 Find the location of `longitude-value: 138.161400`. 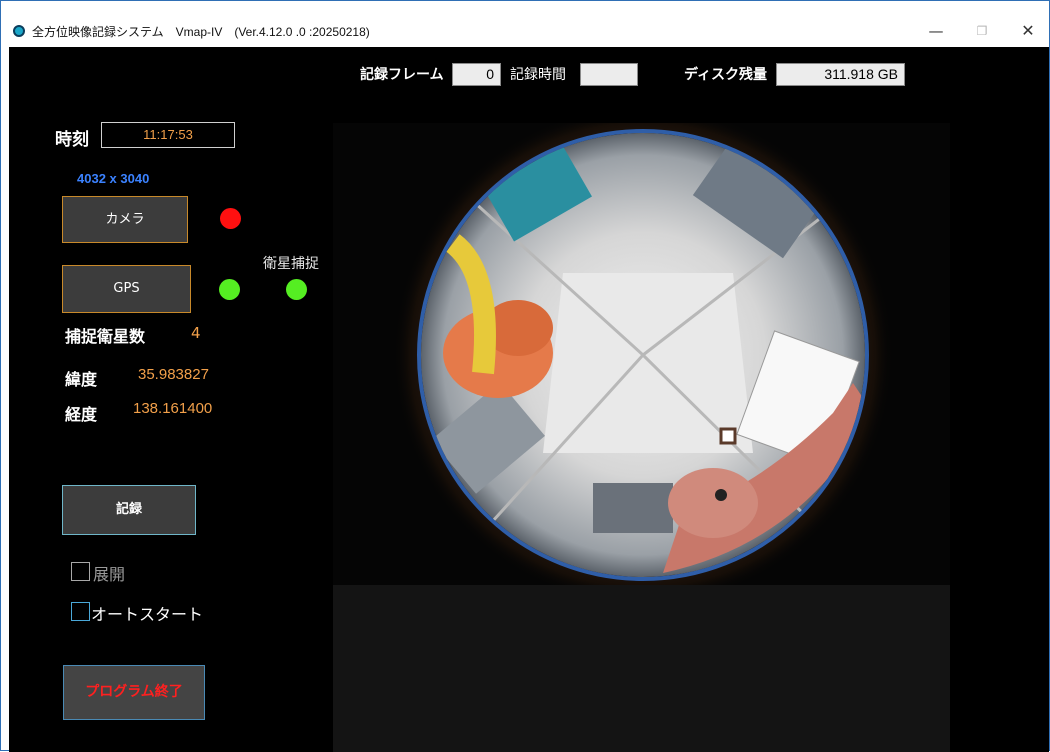

longitude-value: 138.161400 is located at coordinates (173, 408).